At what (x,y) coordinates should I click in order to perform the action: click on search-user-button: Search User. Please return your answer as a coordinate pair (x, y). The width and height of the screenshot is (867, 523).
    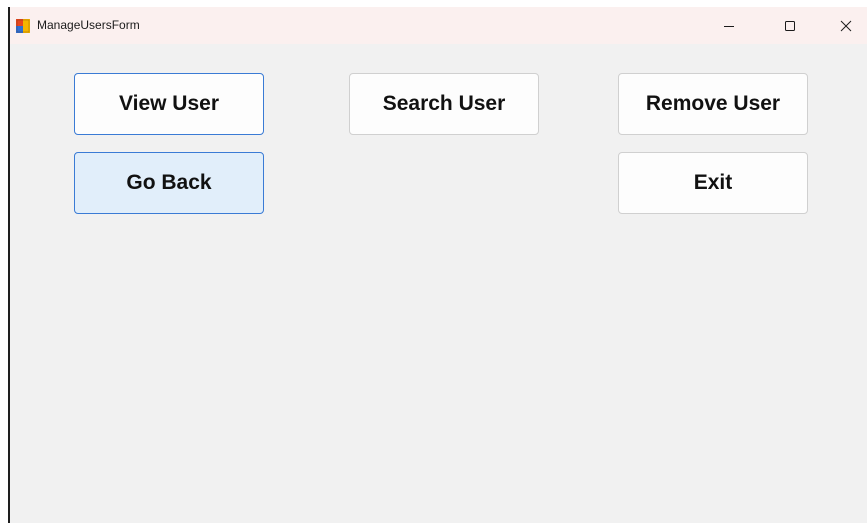
    Looking at the image, I should click on (444, 104).